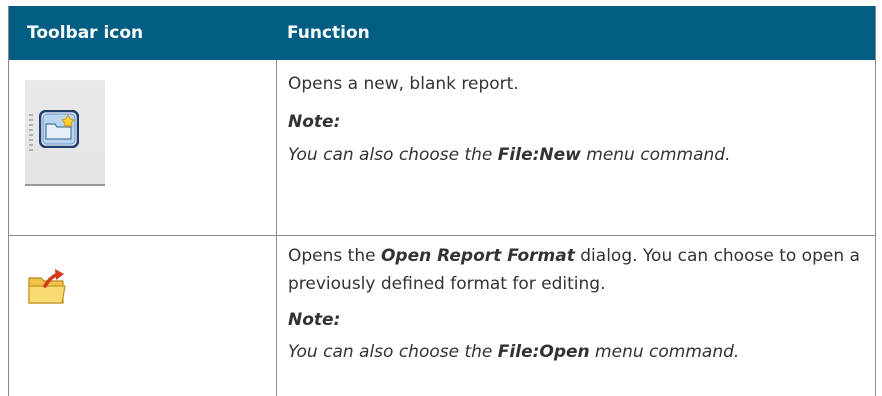 The height and width of the screenshot is (396, 882). I want to click on menu-command: File:New, so click(539, 155).